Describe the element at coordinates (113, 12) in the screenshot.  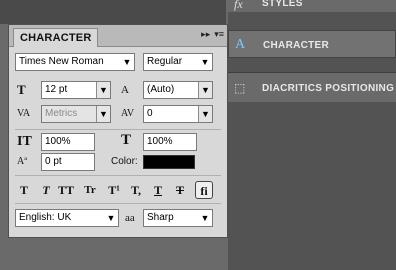
I see `top-bar` at that location.